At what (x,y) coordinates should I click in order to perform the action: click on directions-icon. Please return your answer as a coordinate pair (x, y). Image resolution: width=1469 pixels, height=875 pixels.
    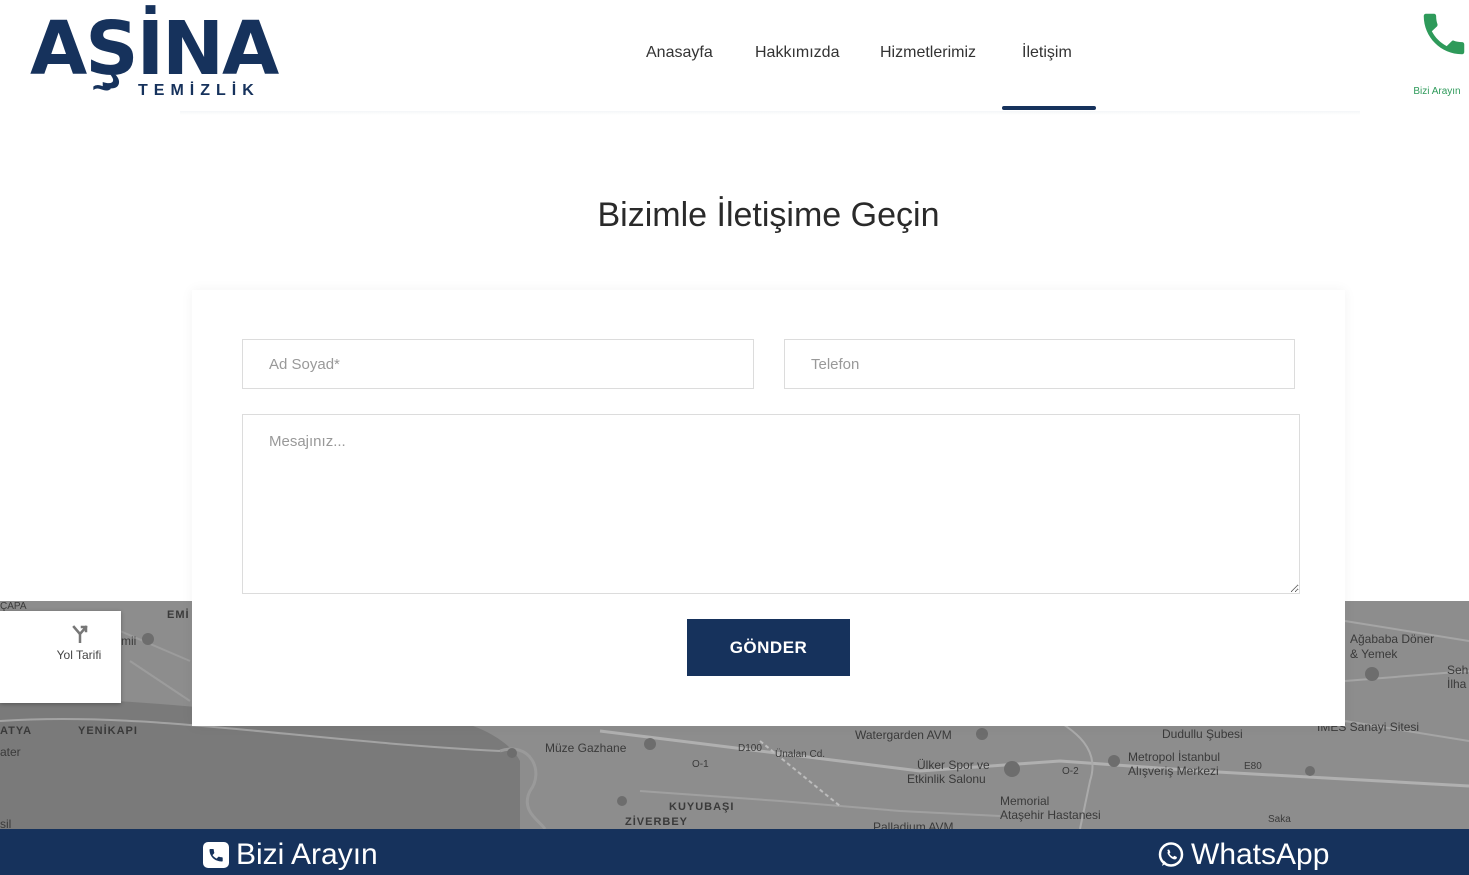
    Looking at the image, I should click on (80, 634).